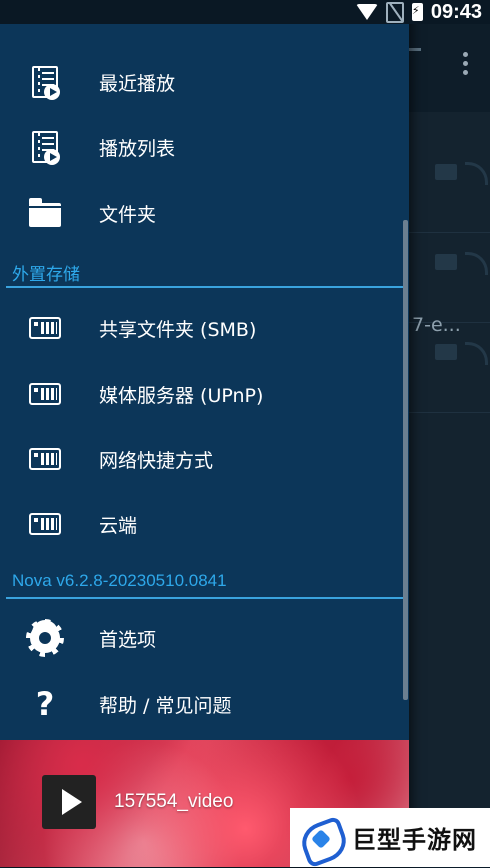  Describe the element at coordinates (181, 395) in the screenshot. I see `drawer-item-label: 媒体服务器 (UPnP)` at that location.